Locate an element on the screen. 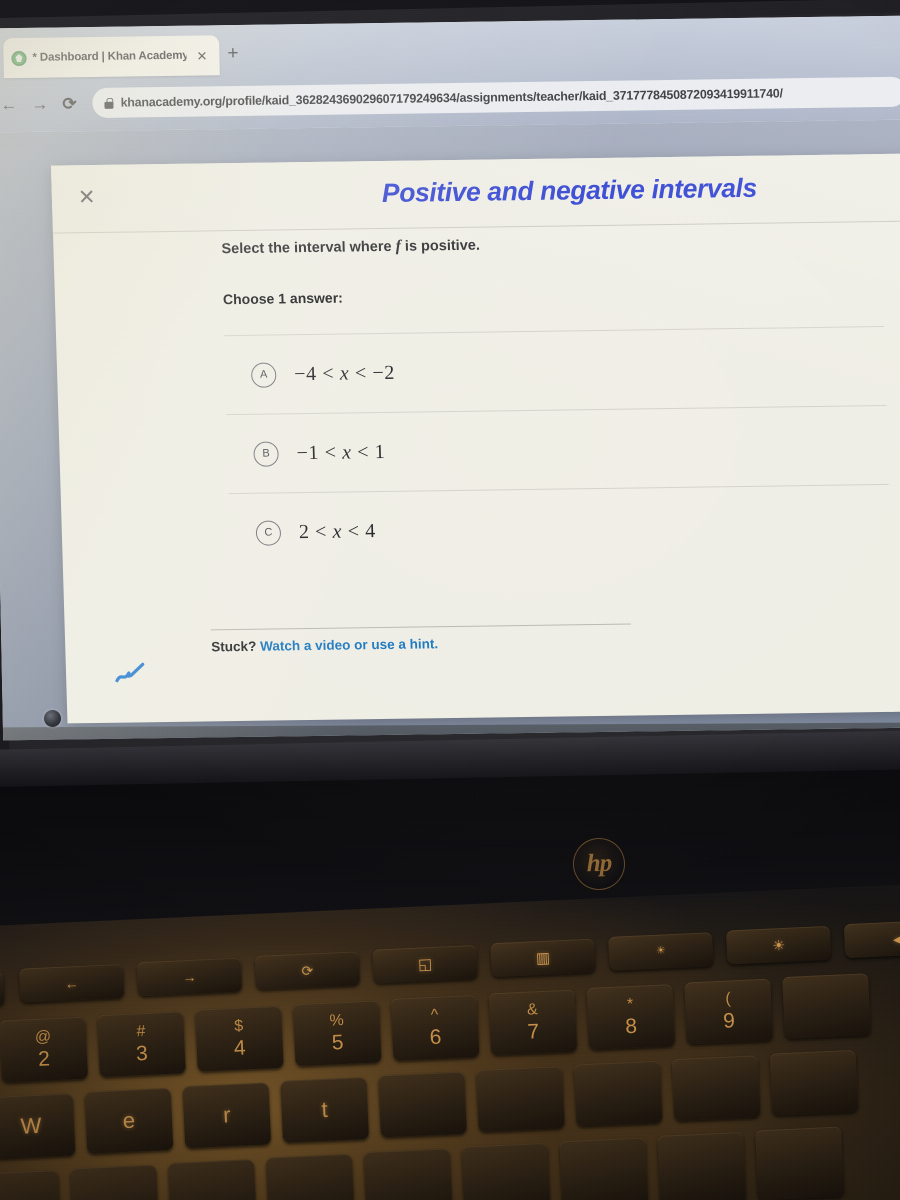 This screenshot has width=900, height=1200. hint-link: Watch a video or use a hint. is located at coordinates (349, 644).